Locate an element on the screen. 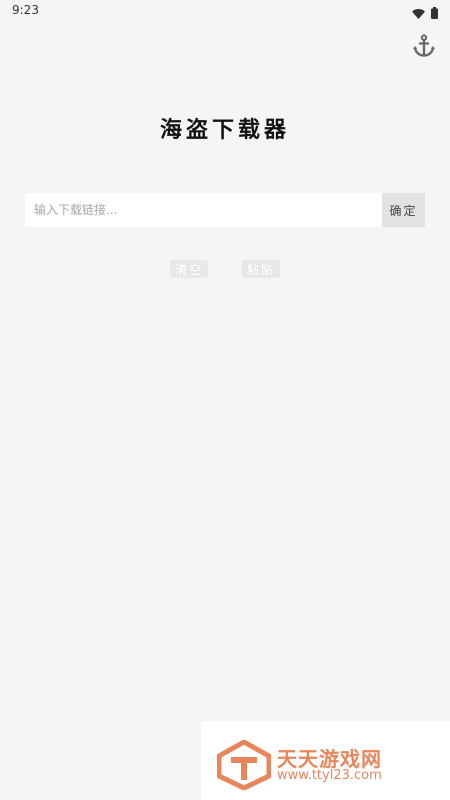 This screenshot has height=800, width=450. status-time: 9:23 is located at coordinates (25, 10).